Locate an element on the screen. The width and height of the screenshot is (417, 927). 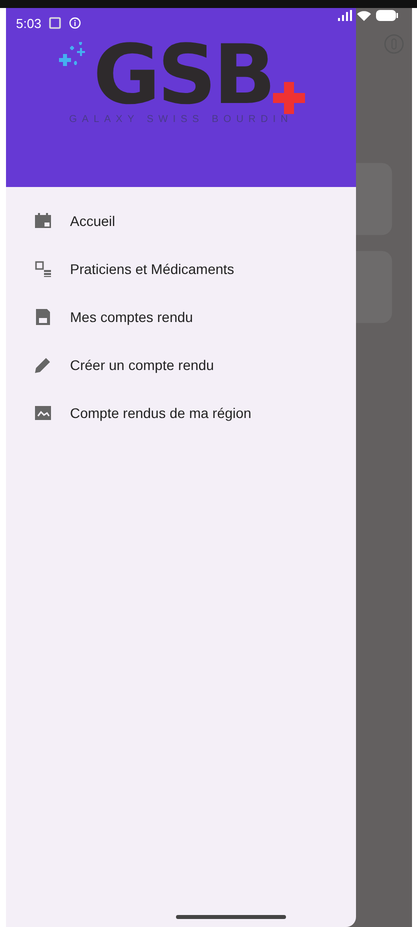
menu-item: Mes comptes rendu is located at coordinates (181, 317).